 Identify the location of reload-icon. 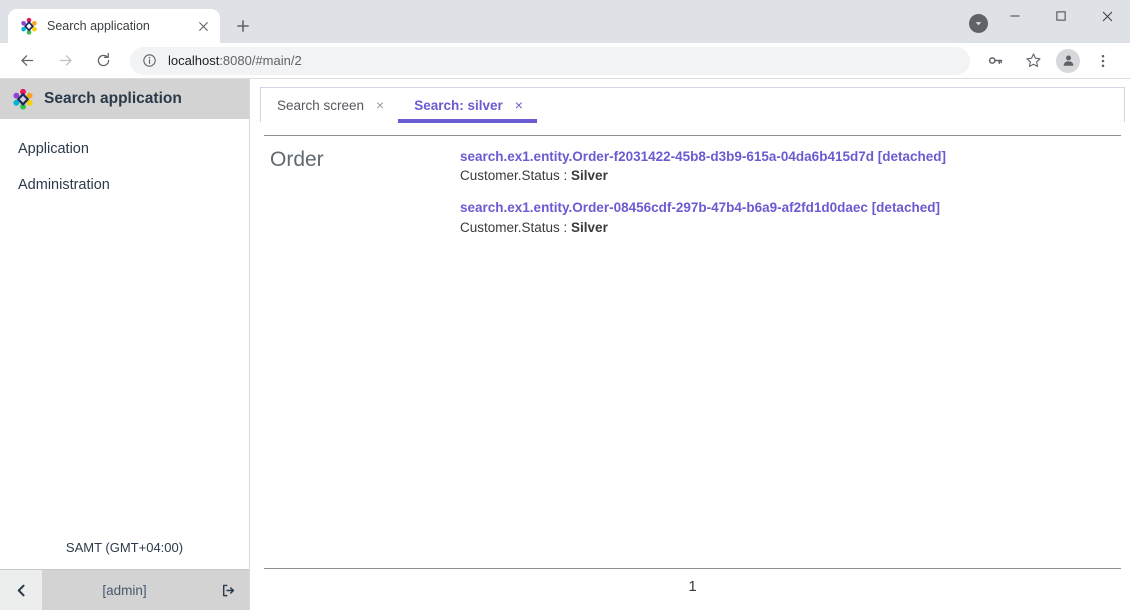
(103, 61).